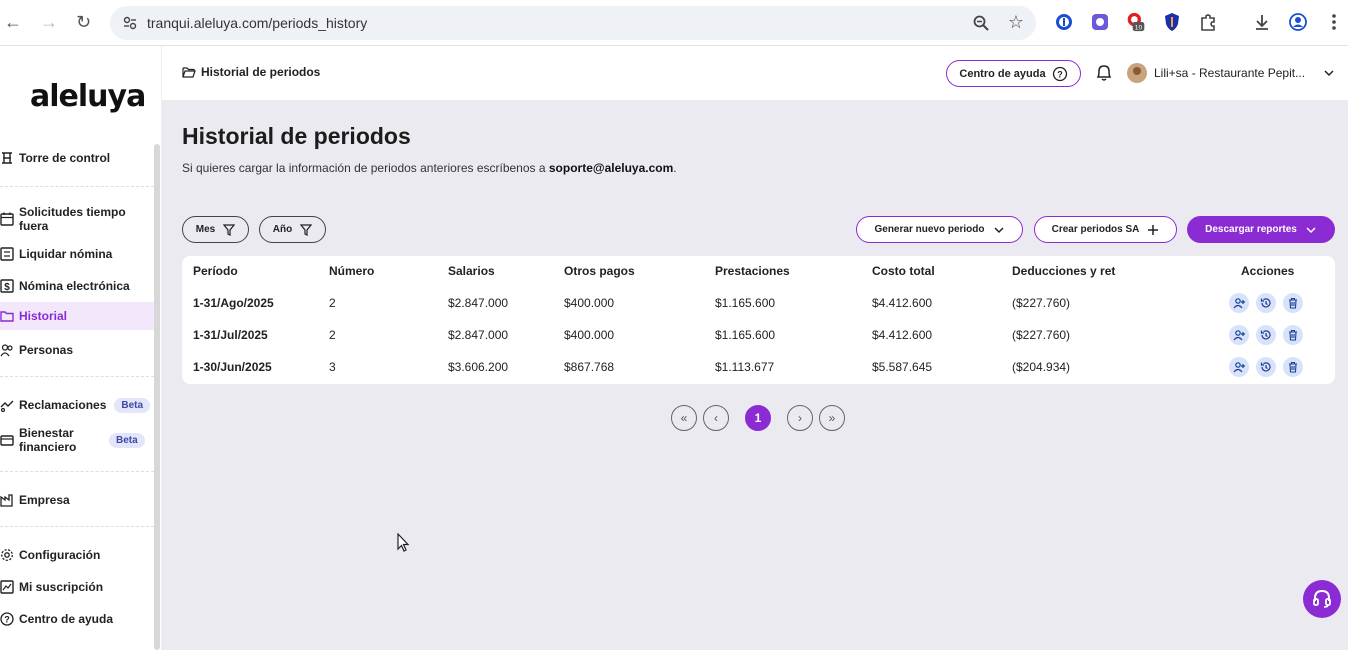 The height and width of the screenshot is (650, 1348). I want to click on download-icon, so click(1262, 22).